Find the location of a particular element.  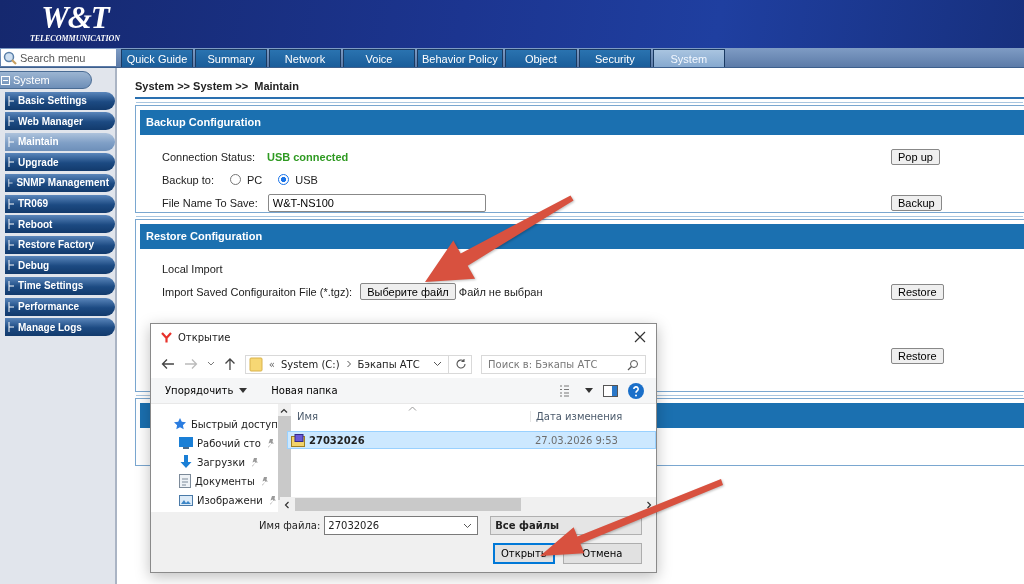

preview-pane-icon is located at coordinates (610, 390).